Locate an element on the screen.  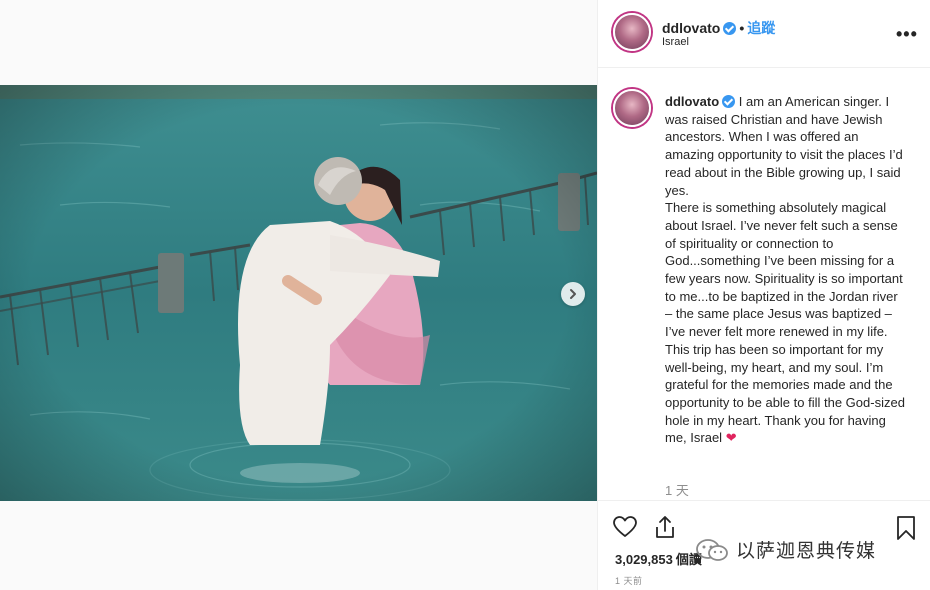
post-date: 1 天前 is located at coordinates (629, 581).